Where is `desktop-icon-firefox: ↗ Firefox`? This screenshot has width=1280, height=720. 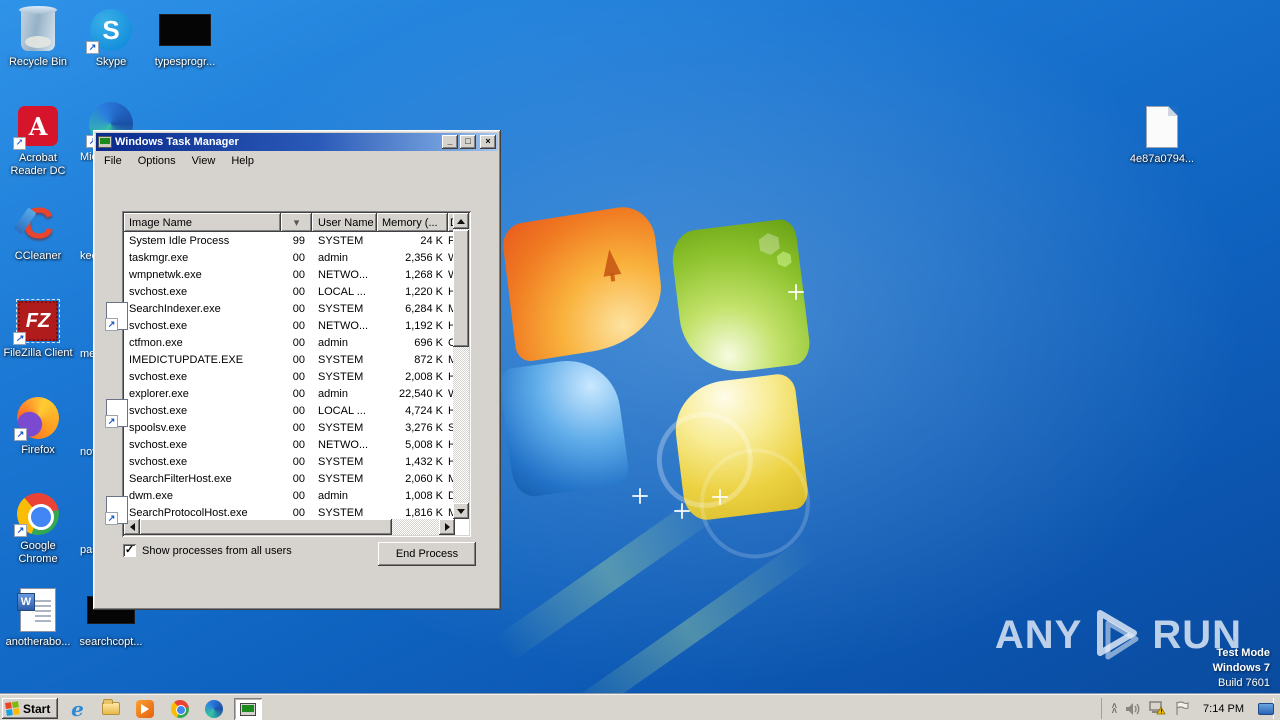 desktop-icon-firefox: ↗ Firefox is located at coordinates (38, 426).